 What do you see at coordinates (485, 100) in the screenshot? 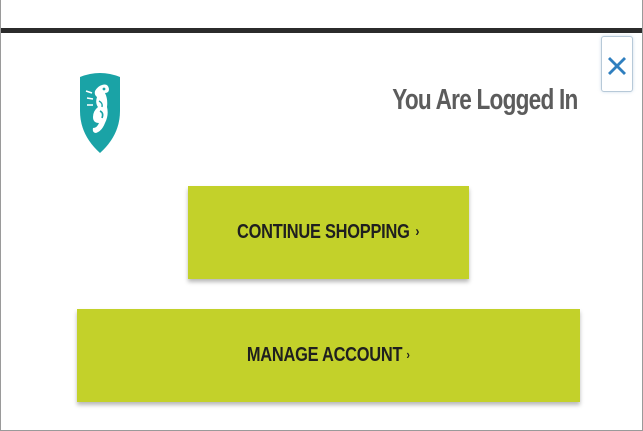
I see `page-title: You Are Logged In` at bounding box center [485, 100].